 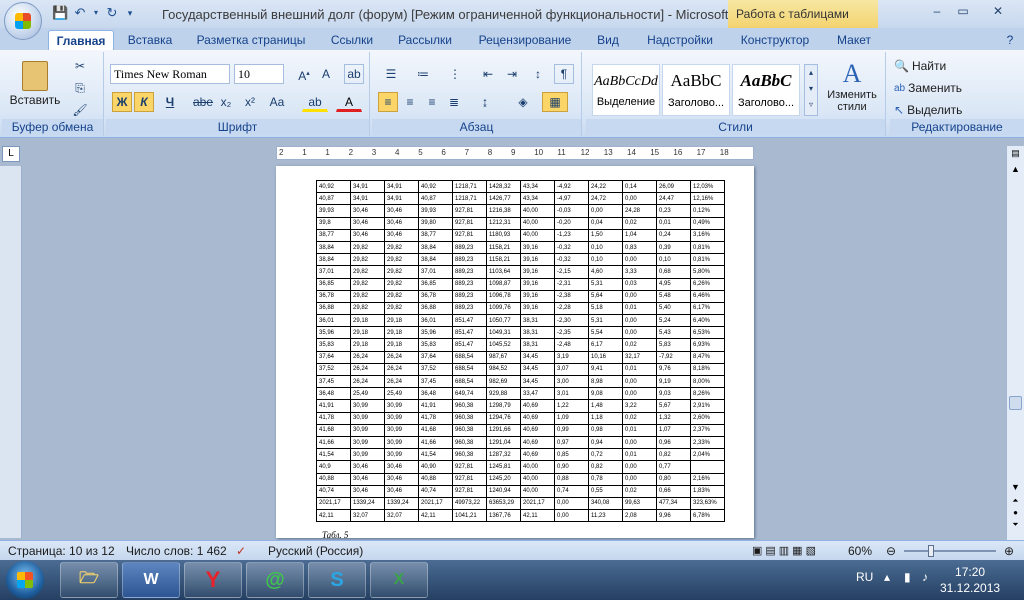 I want to click on table-cell: 1098,87, so click(x=503, y=284).